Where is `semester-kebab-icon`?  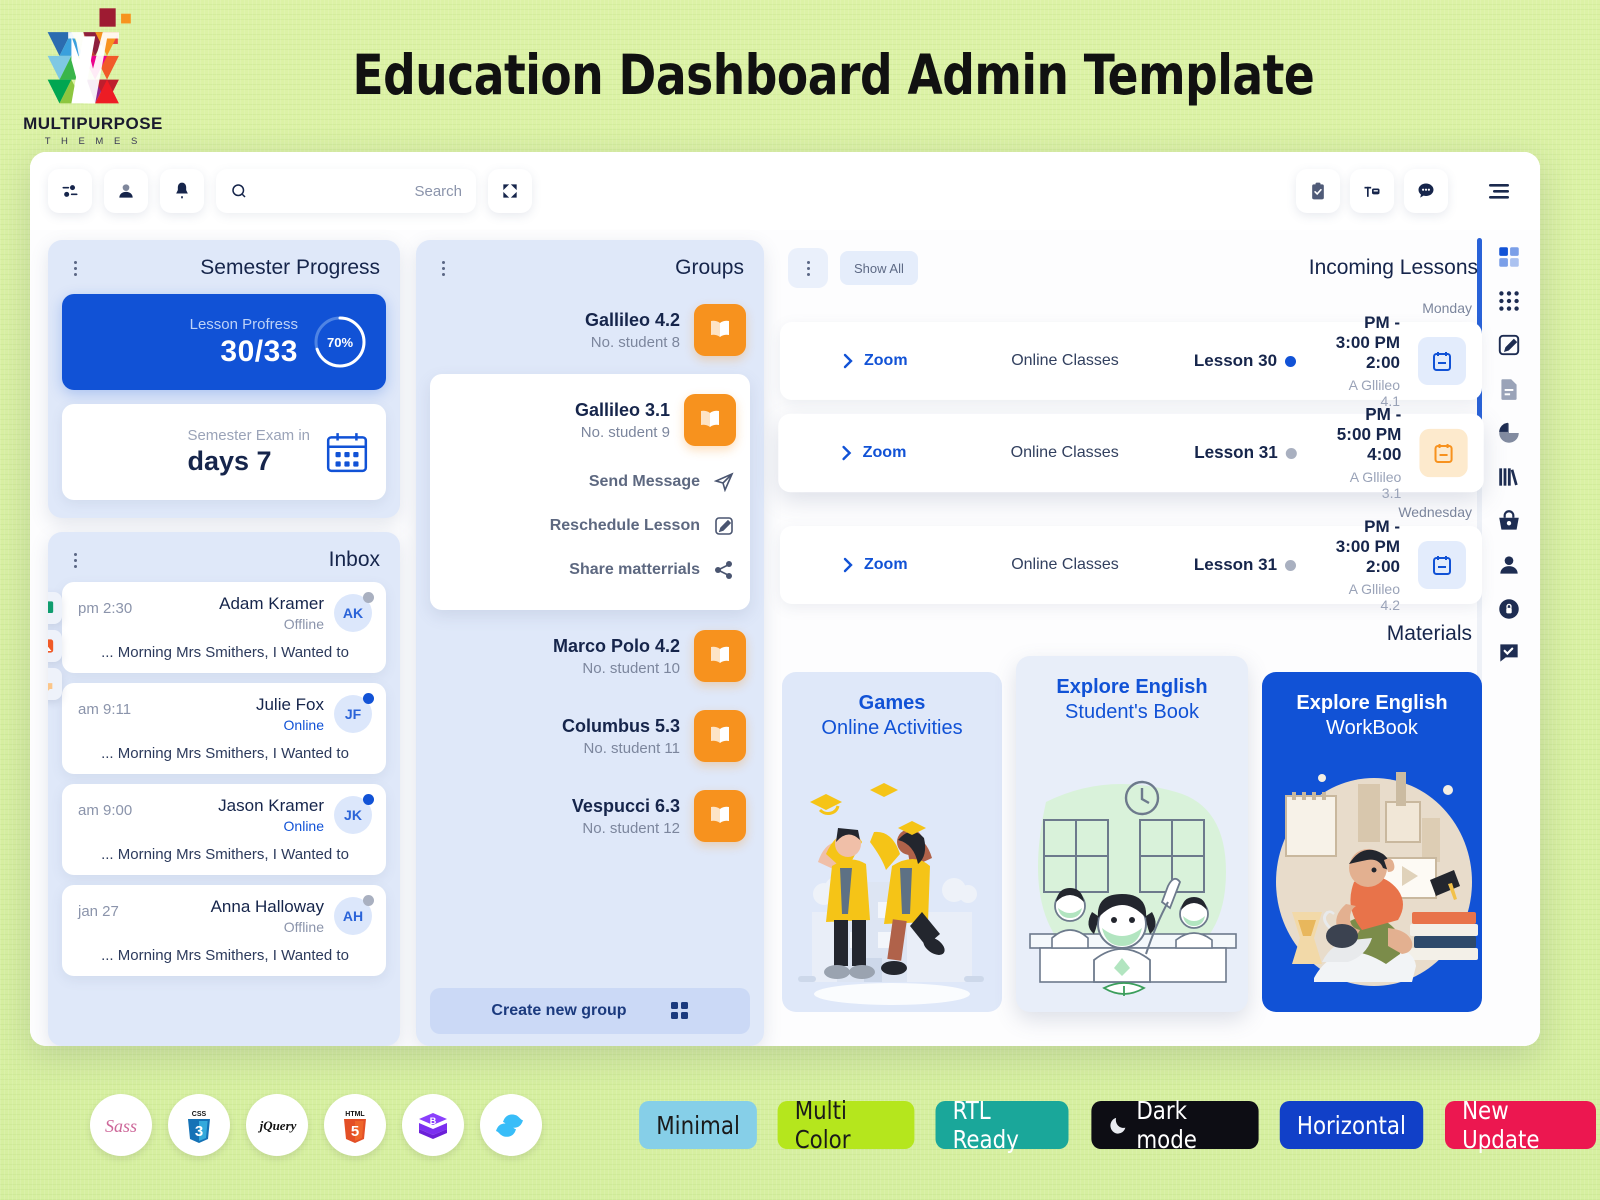 semester-kebab-icon is located at coordinates (75, 268).